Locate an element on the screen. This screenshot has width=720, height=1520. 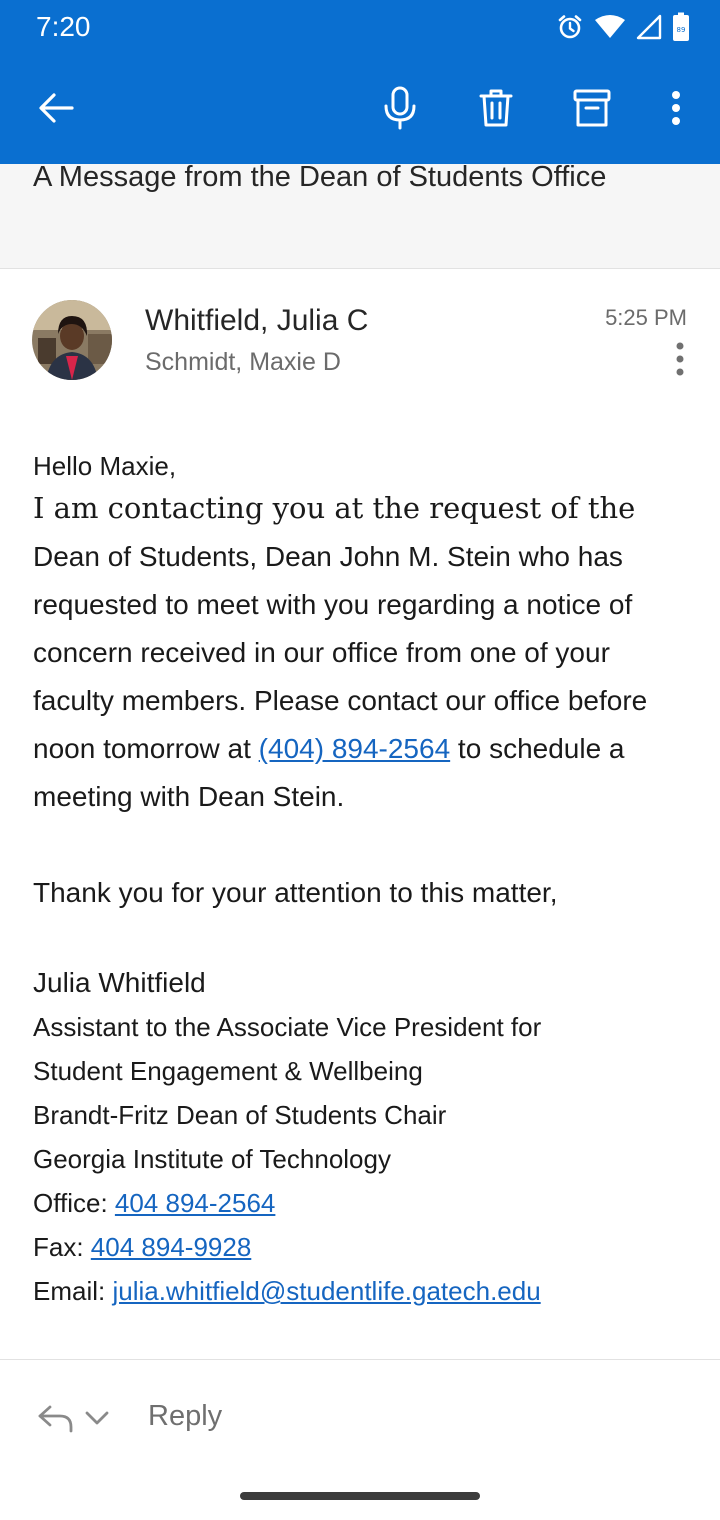
office-phone-link: 404 894-2564 is located at coordinates (195, 1203).